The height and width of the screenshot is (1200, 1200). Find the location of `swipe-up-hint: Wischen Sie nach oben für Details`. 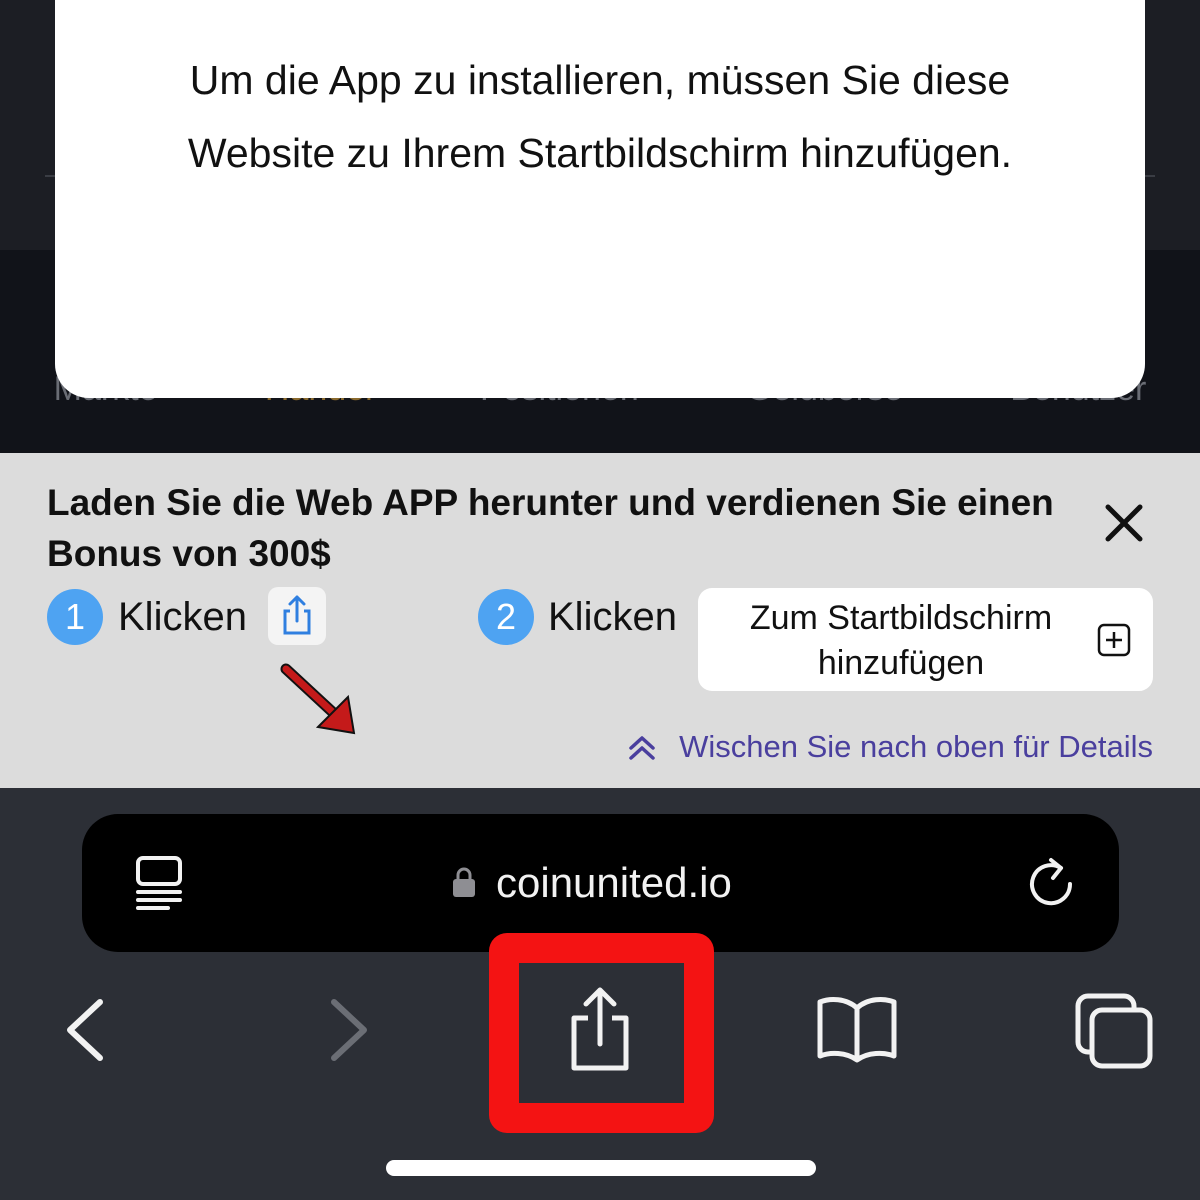

swipe-up-hint: Wischen Sie nach oben für Details is located at coordinates (890, 747).